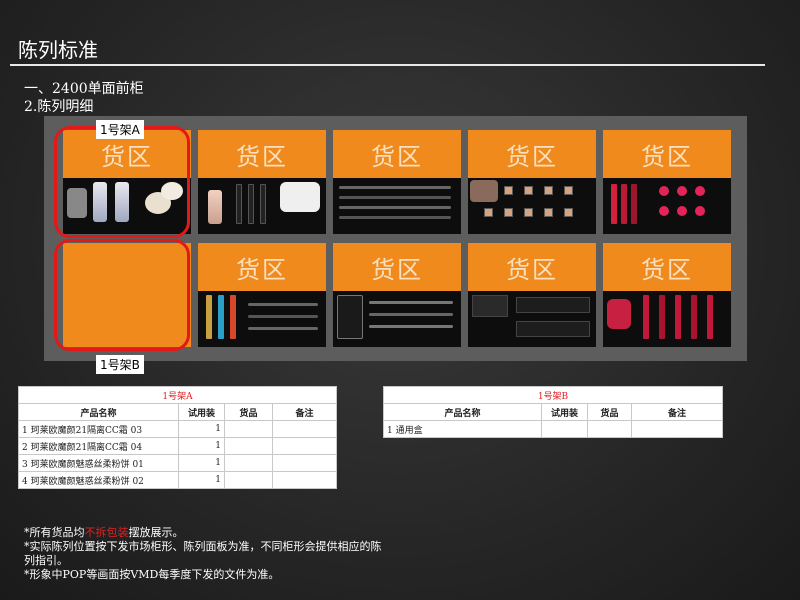 The width and height of the screenshot is (800, 600). What do you see at coordinates (553, 395) in the screenshot?
I see `table-caption: 1号架B` at bounding box center [553, 395].